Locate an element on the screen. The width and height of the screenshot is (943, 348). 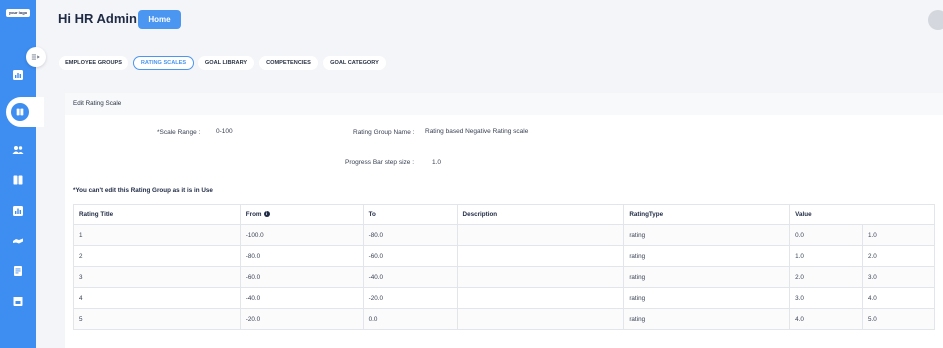
scale-range-label: *Scale Range : is located at coordinates (179, 132).